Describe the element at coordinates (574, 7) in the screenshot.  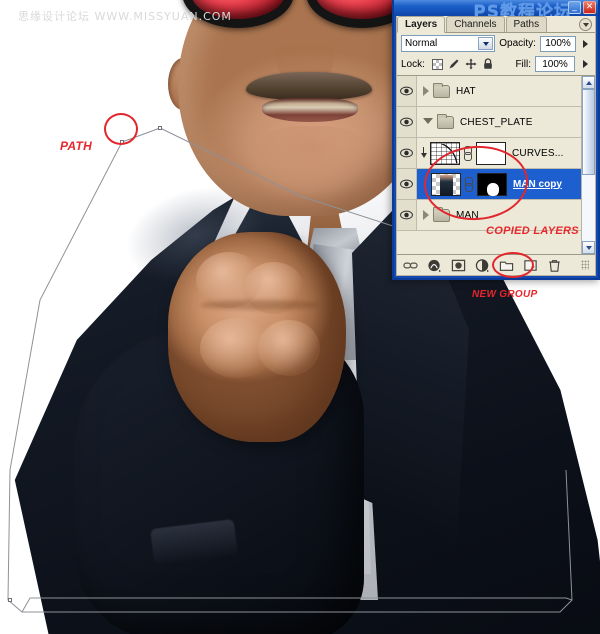
I see `minimize-icon: _` at that location.